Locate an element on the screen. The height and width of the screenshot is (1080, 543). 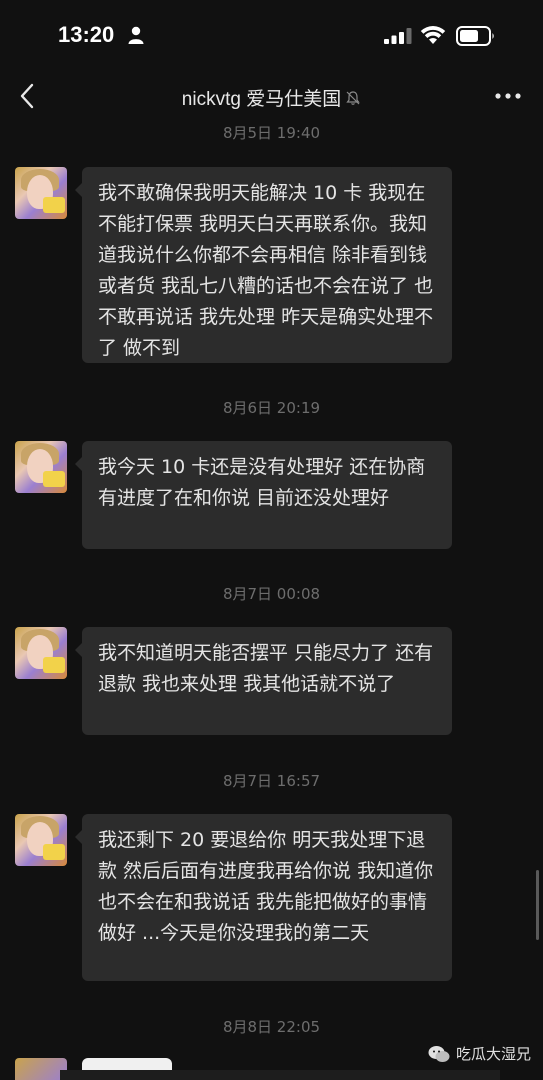
status-time: 13:20 is located at coordinates (86, 34).